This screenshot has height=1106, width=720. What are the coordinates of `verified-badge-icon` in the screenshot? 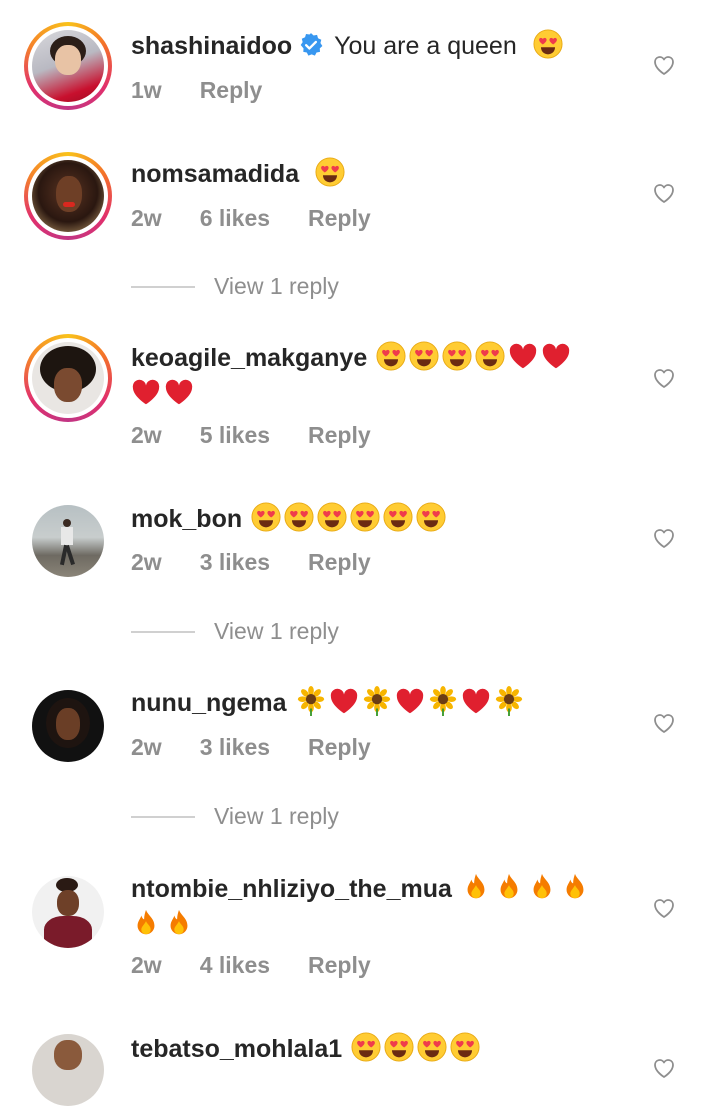 It's located at (311, 44).